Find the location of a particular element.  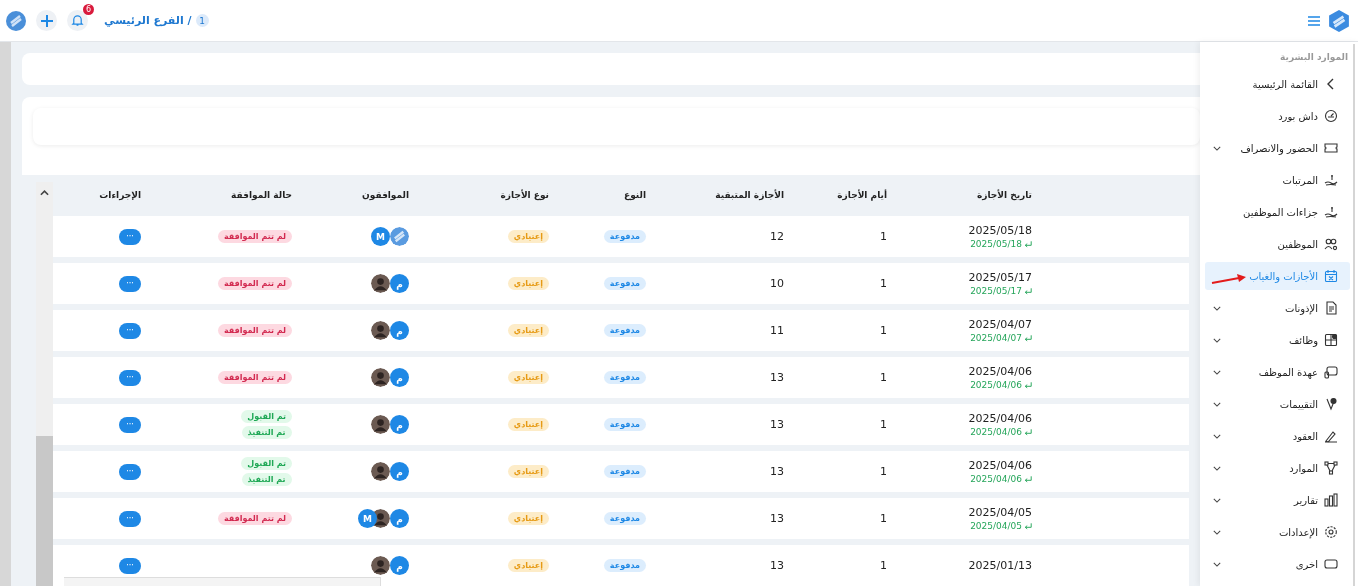

sidebar-item: الموارد is located at coordinates (1277, 468).